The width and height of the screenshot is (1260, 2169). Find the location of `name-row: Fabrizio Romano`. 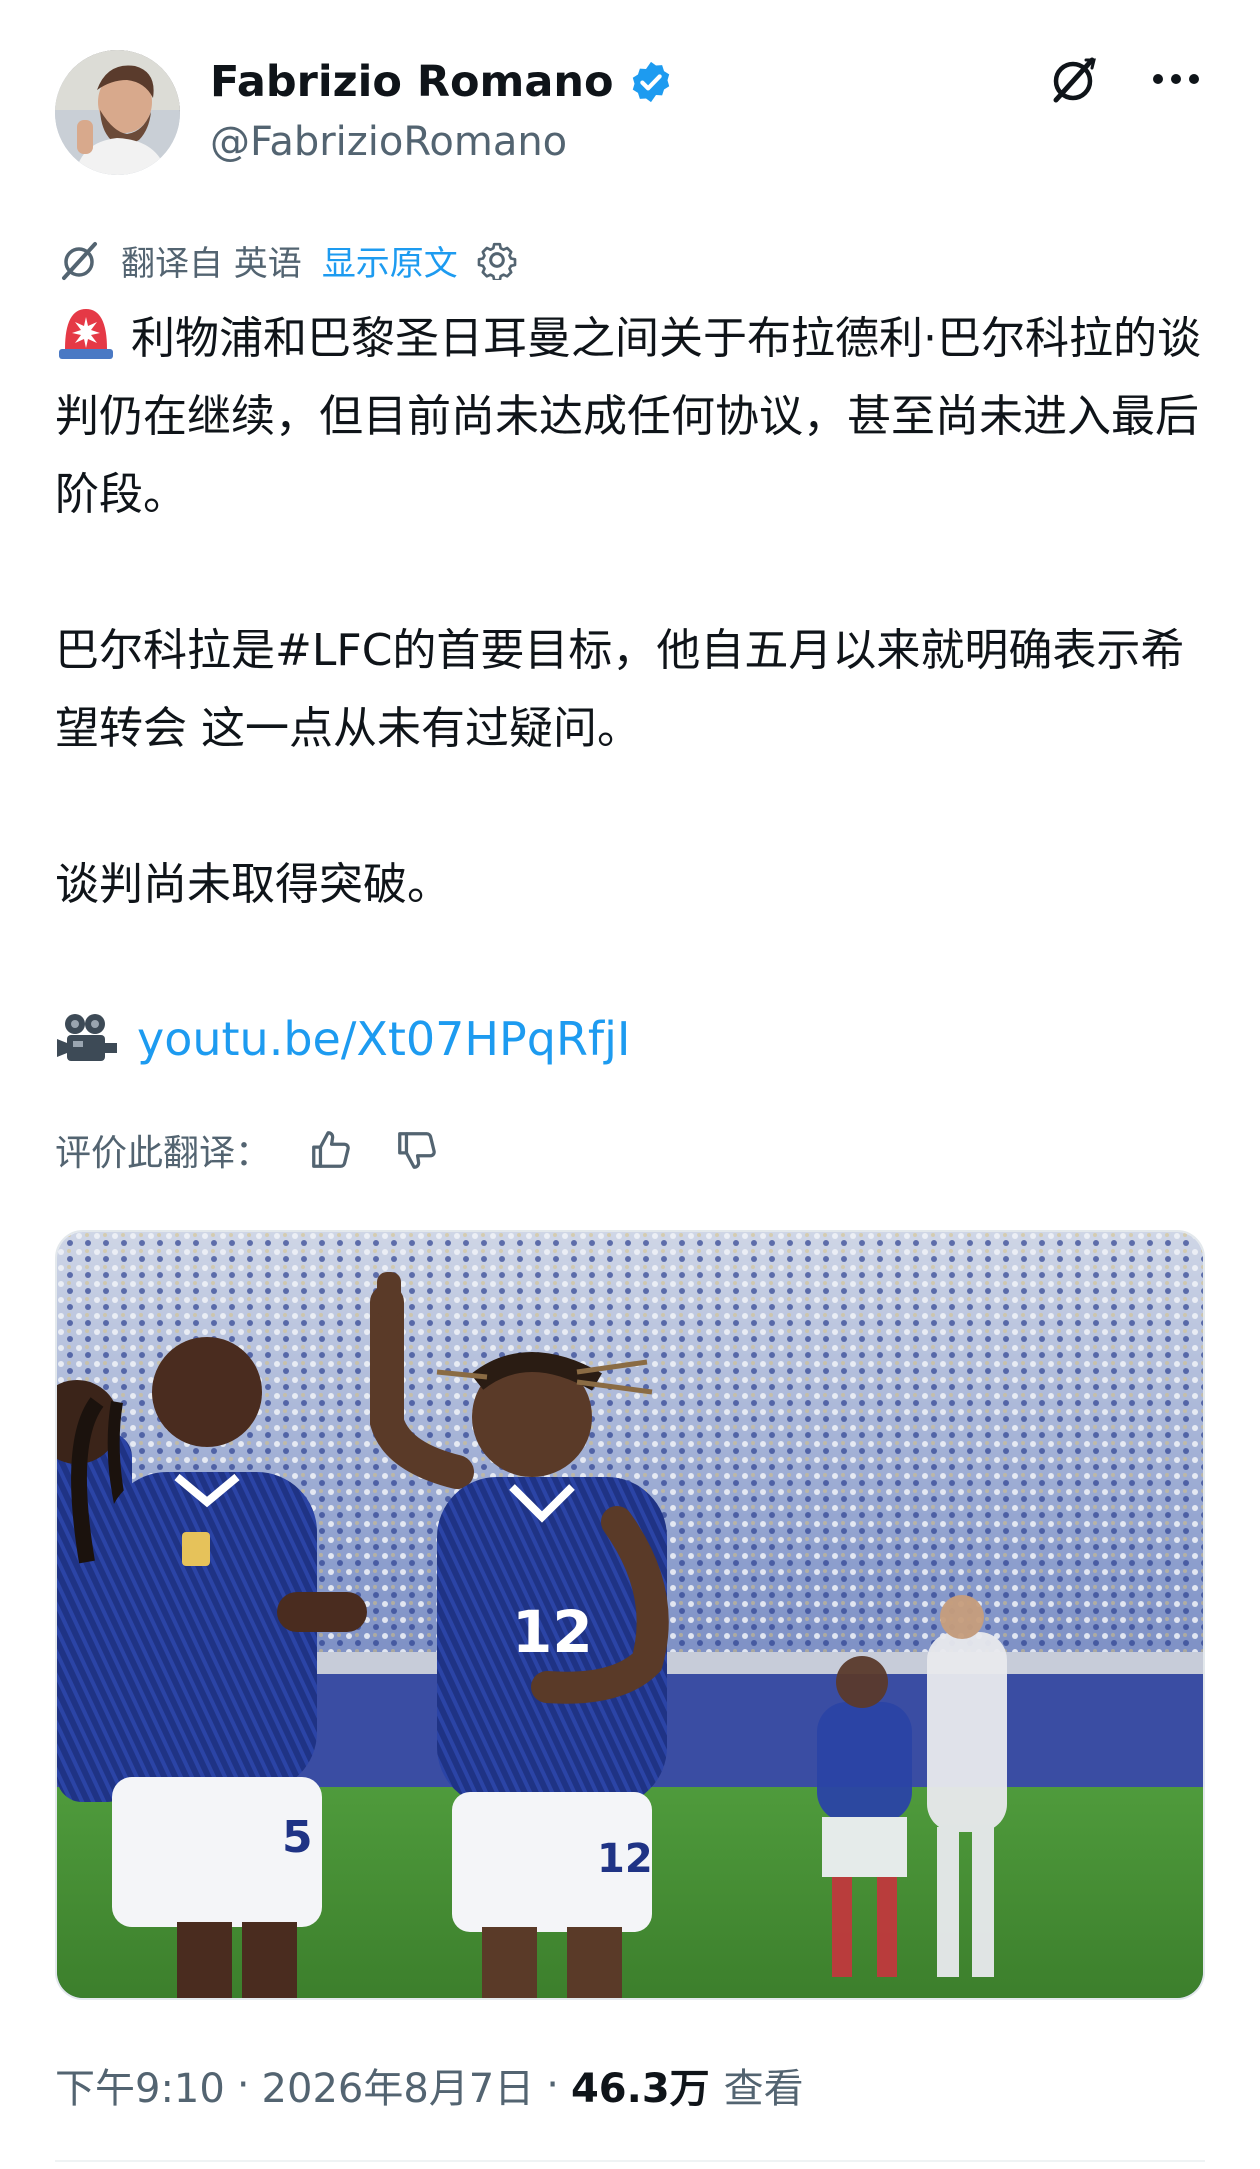

name-row: Fabrizio Romano is located at coordinates (443, 82).